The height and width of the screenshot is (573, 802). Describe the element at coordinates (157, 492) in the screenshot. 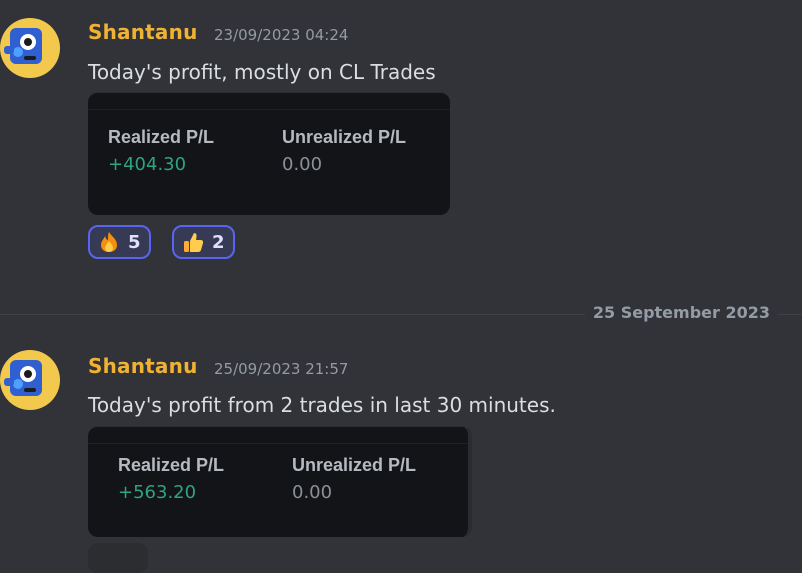

I see `realized-value: +563.20` at that location.